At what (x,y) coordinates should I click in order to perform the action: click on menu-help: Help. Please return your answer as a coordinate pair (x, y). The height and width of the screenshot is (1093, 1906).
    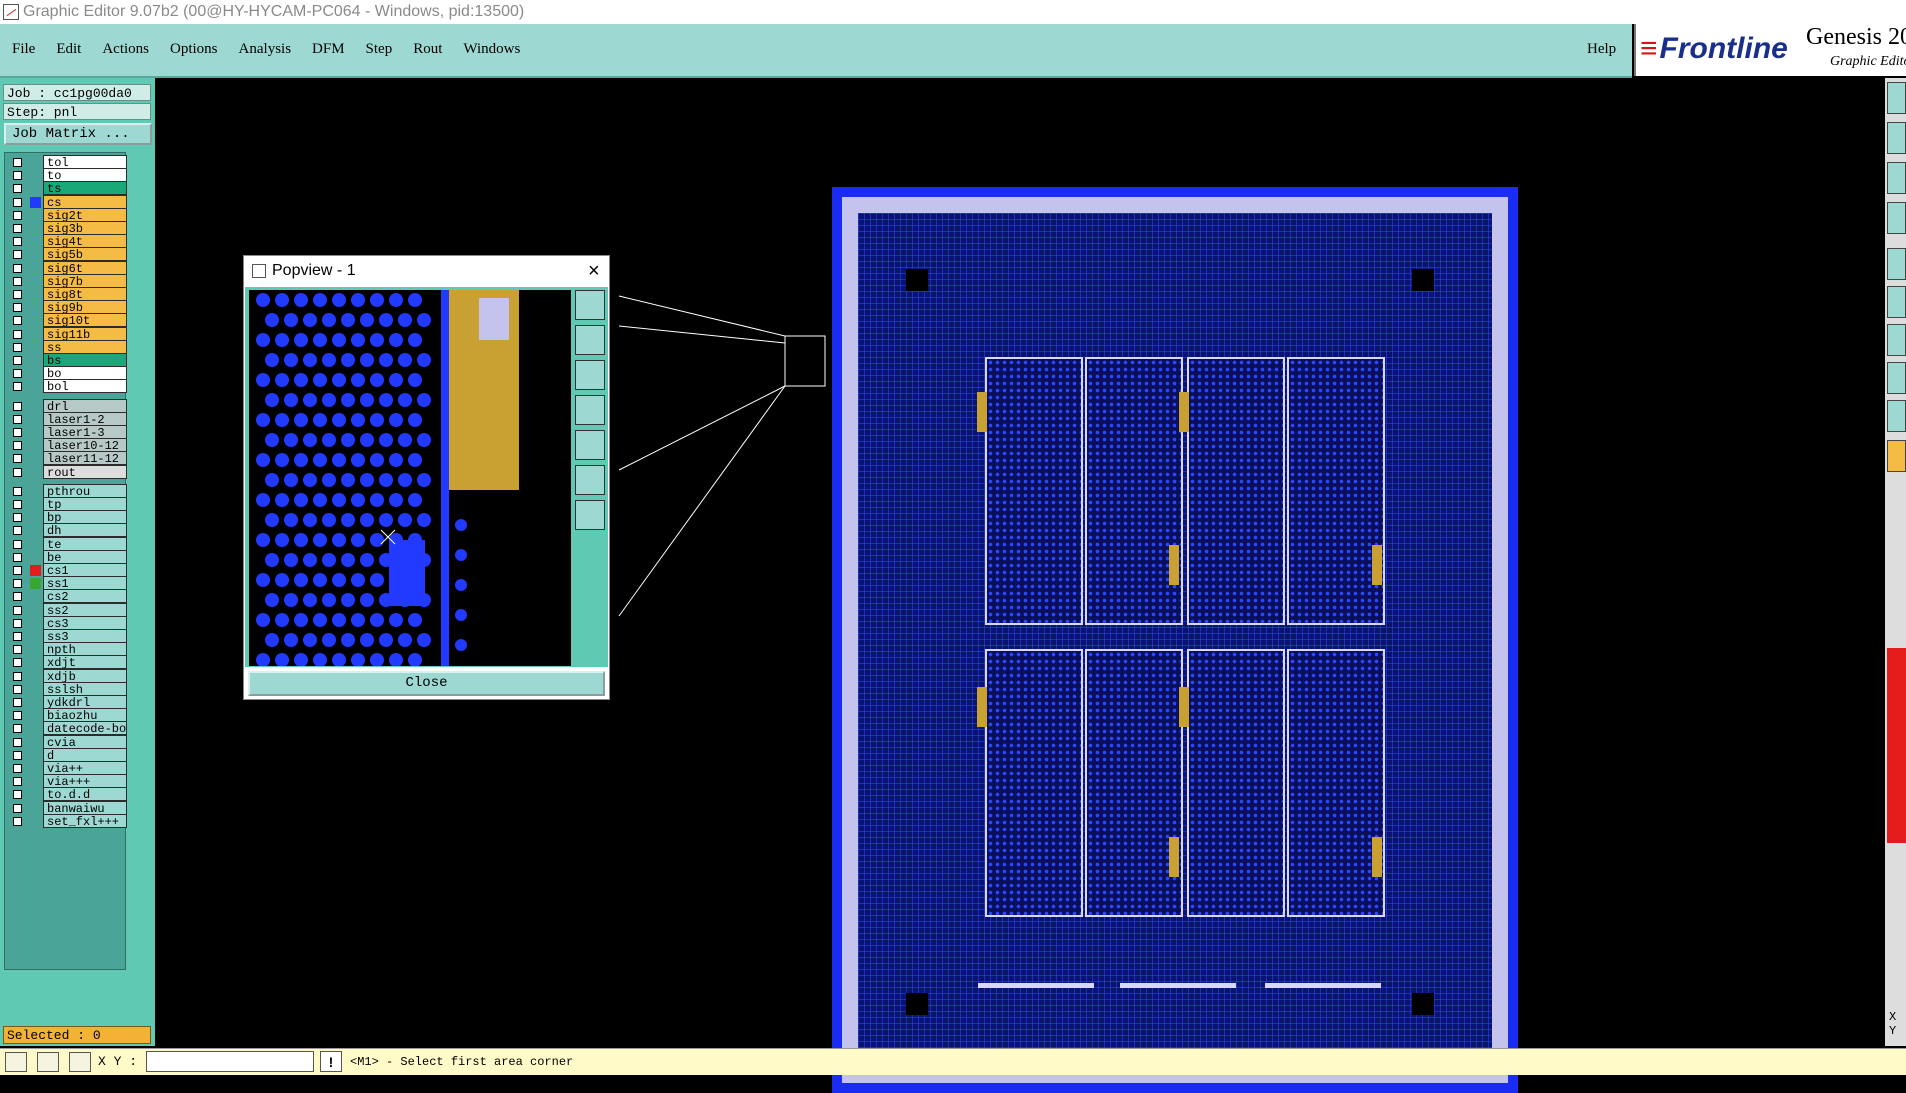
    Looking at the image, I should click on (1601, 49).